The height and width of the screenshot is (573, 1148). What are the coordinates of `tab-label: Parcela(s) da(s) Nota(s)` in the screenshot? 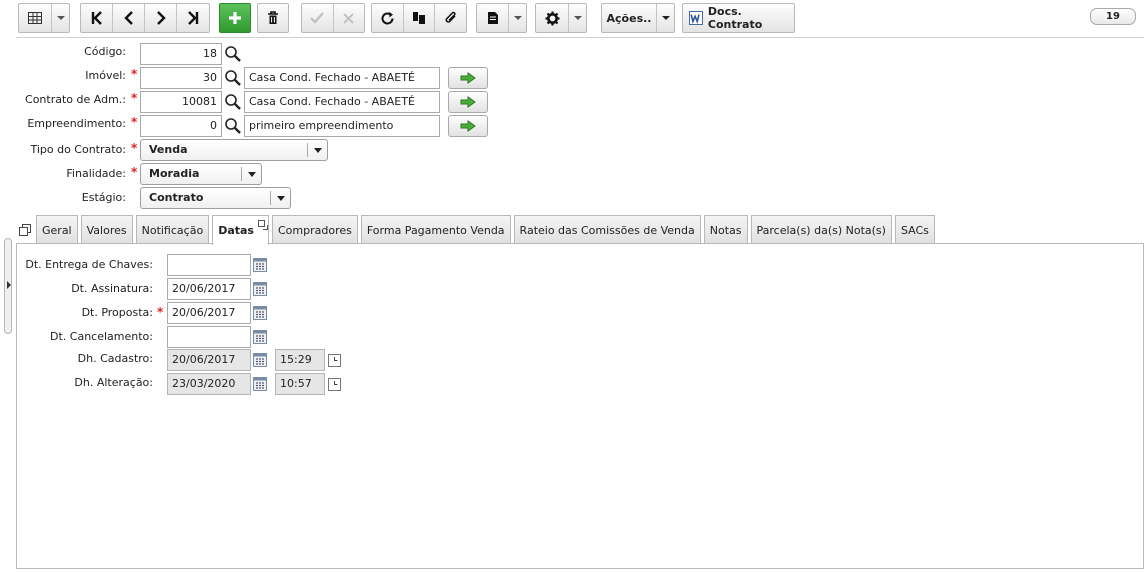 It's located at (821, 230).